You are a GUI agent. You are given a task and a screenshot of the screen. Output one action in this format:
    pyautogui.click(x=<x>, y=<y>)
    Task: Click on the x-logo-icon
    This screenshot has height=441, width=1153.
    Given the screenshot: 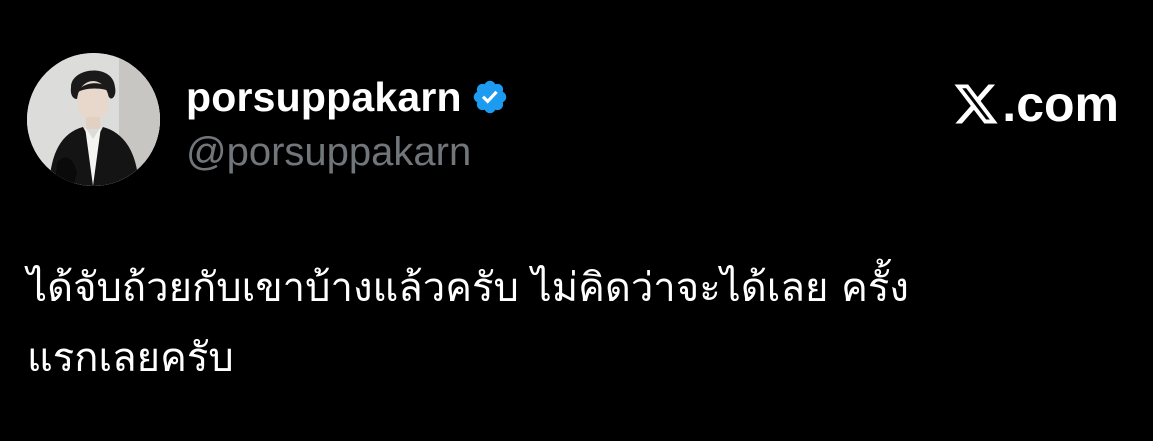 What is the action you would take?
    pyautogui.click(x=976, y=104)
    